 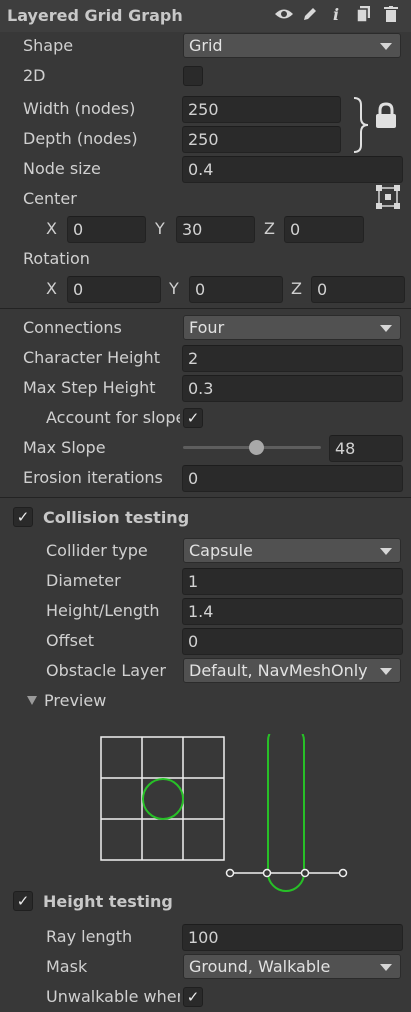 What do you see at coordinates (70, 640) in the screenshot?
I see `offset-label: Offset` at bounding box center [70, 640].